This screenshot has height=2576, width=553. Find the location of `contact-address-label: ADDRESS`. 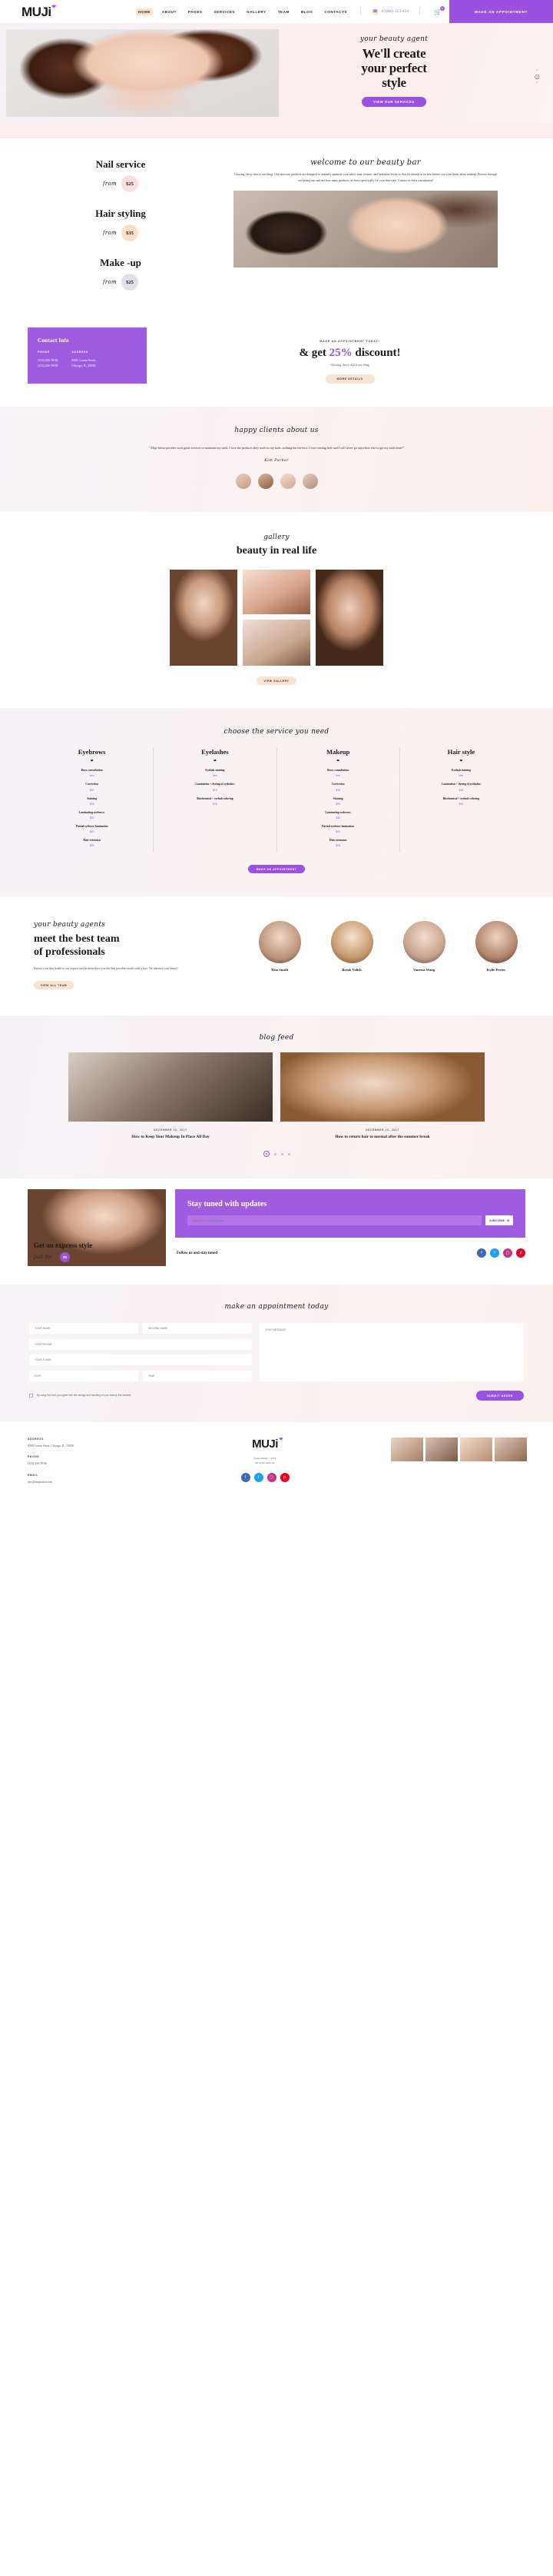

contact-address-label: ADDRESS is located at coordinates (80, 352).